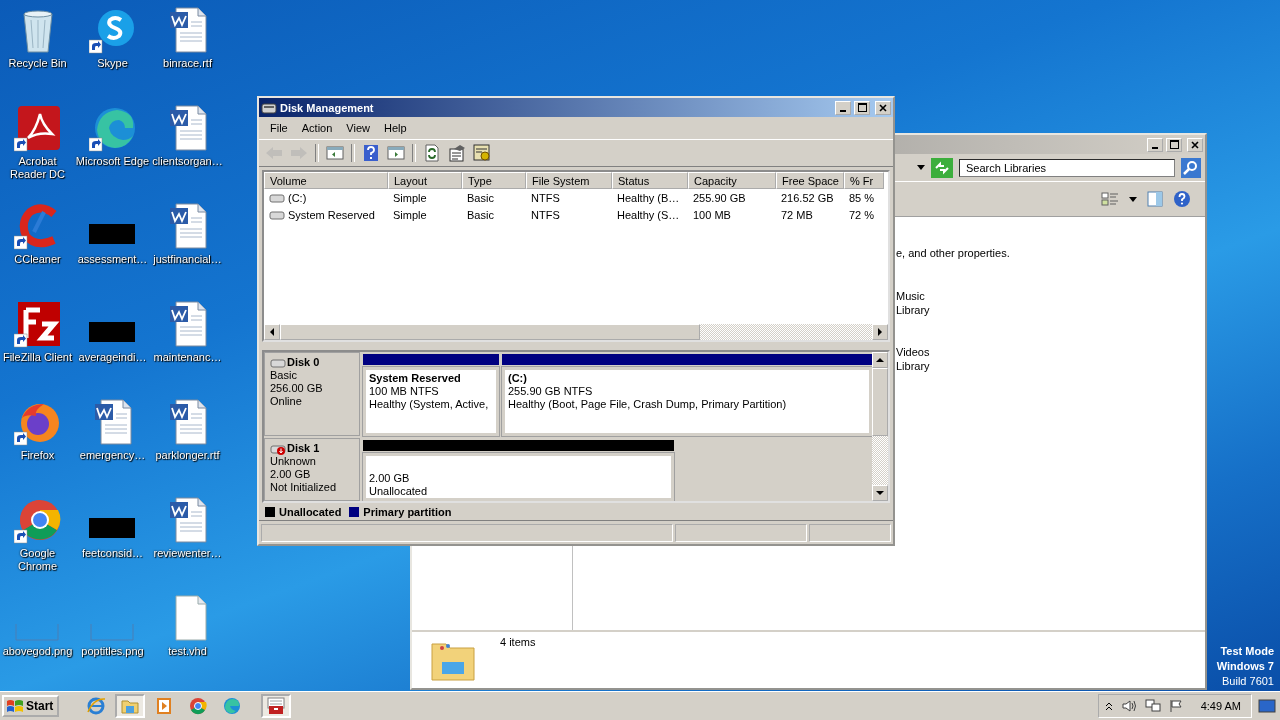 The height and width of the screenshot is (720, 1280). Describe the element at coordinates (1152, 706) in the screenshot. I see `network-icon` at that location.